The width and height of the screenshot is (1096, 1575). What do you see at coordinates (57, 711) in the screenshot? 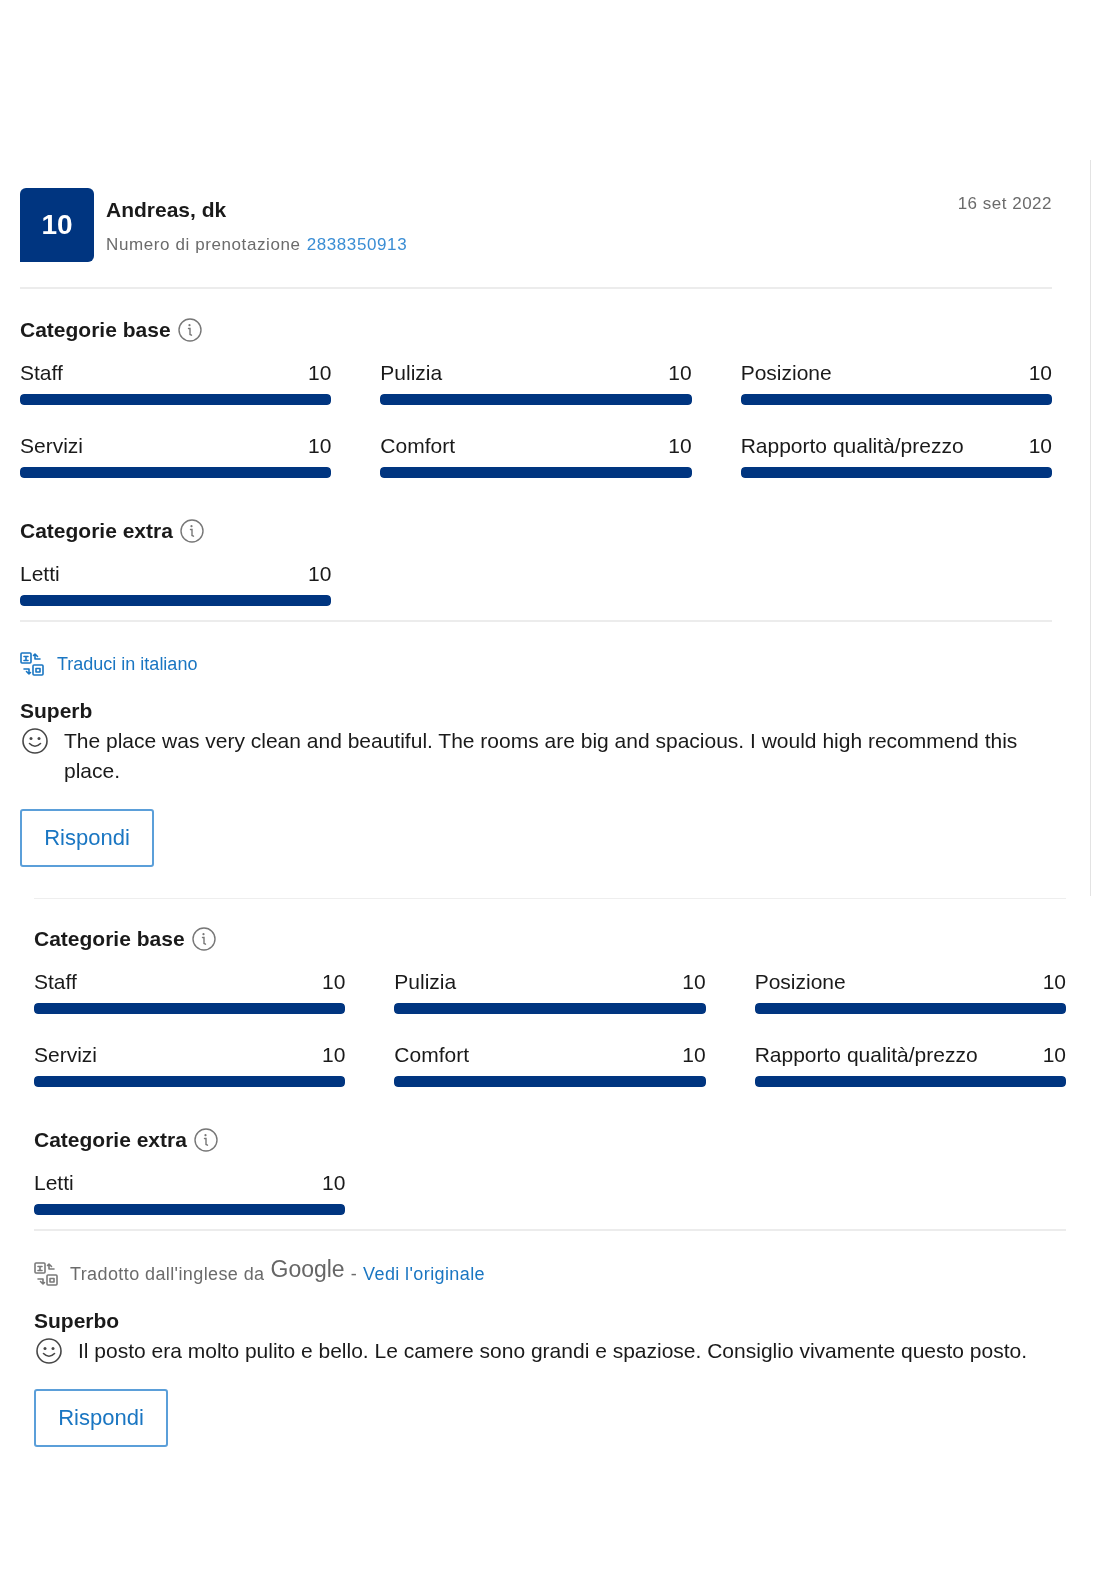
I see `review-title: Superb` at bounding box center [57, 711].